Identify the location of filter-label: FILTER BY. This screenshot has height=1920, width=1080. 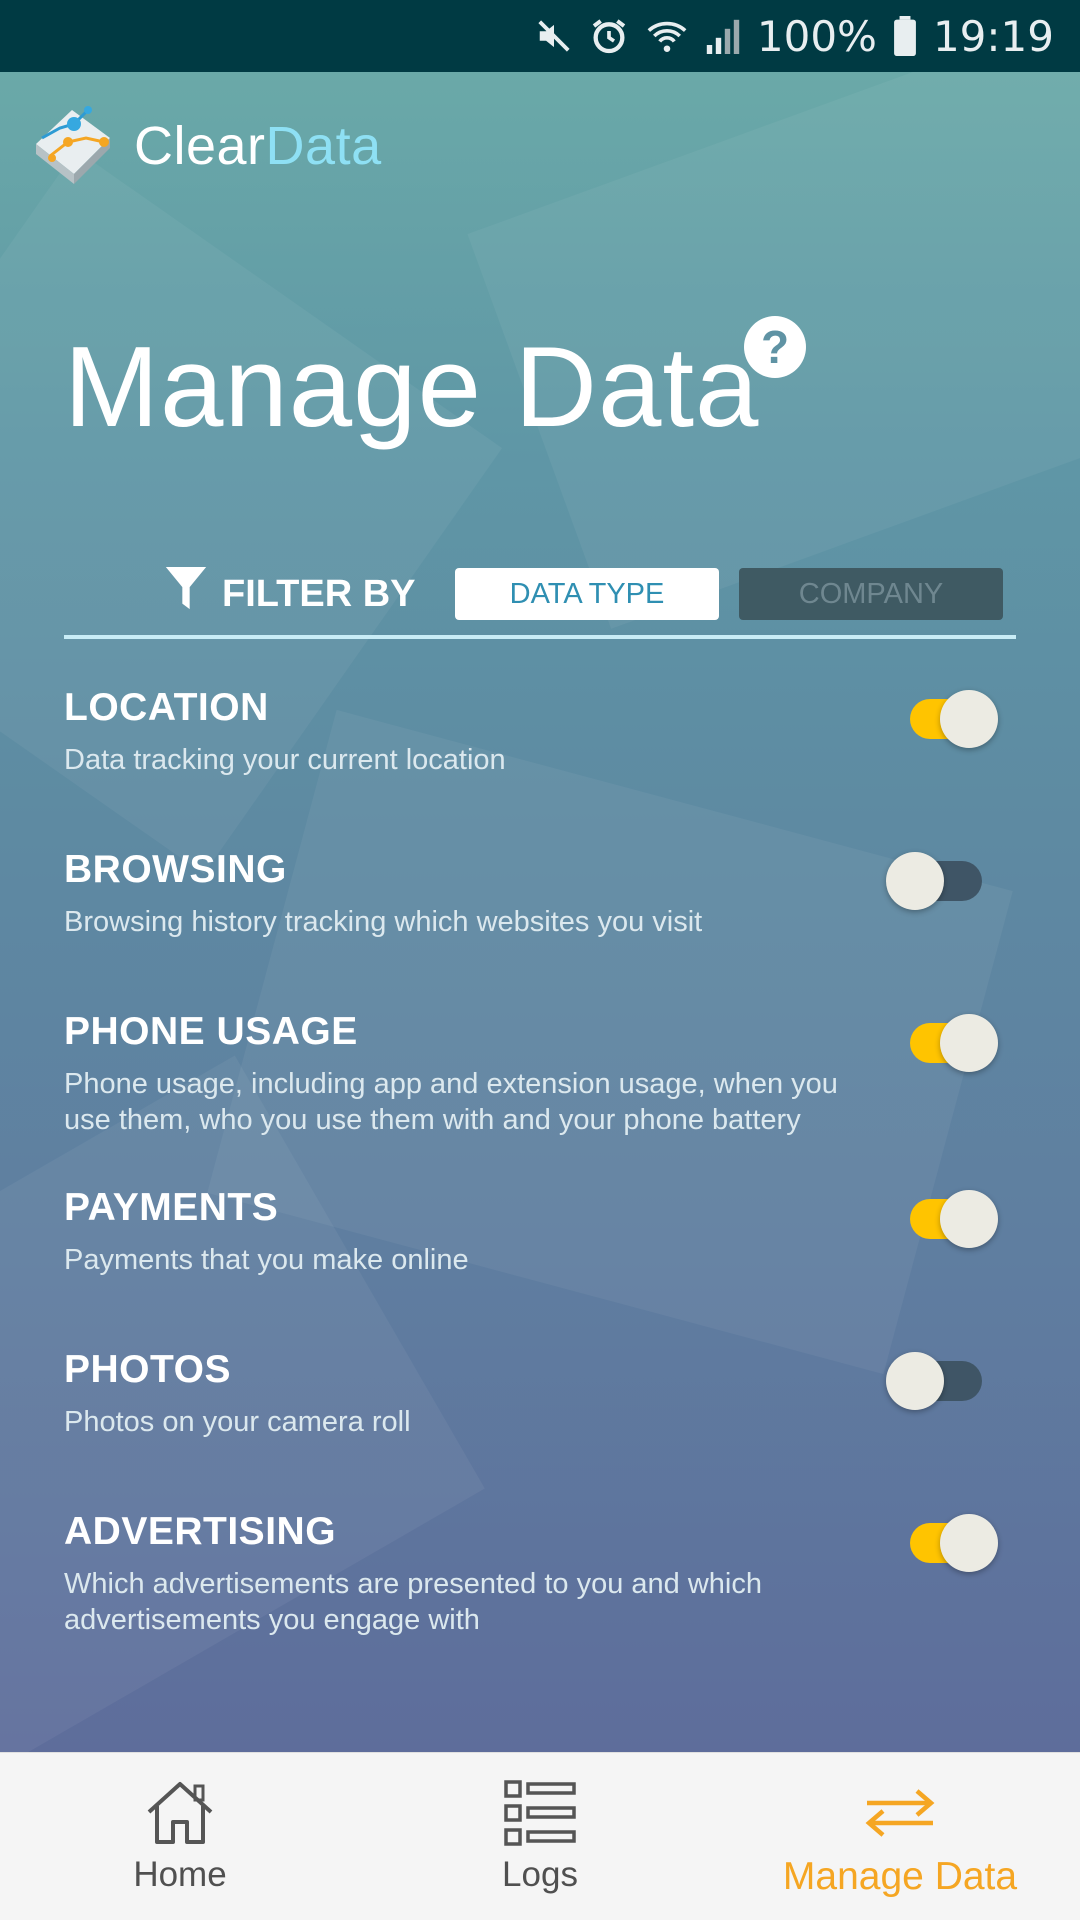
(290, 594).